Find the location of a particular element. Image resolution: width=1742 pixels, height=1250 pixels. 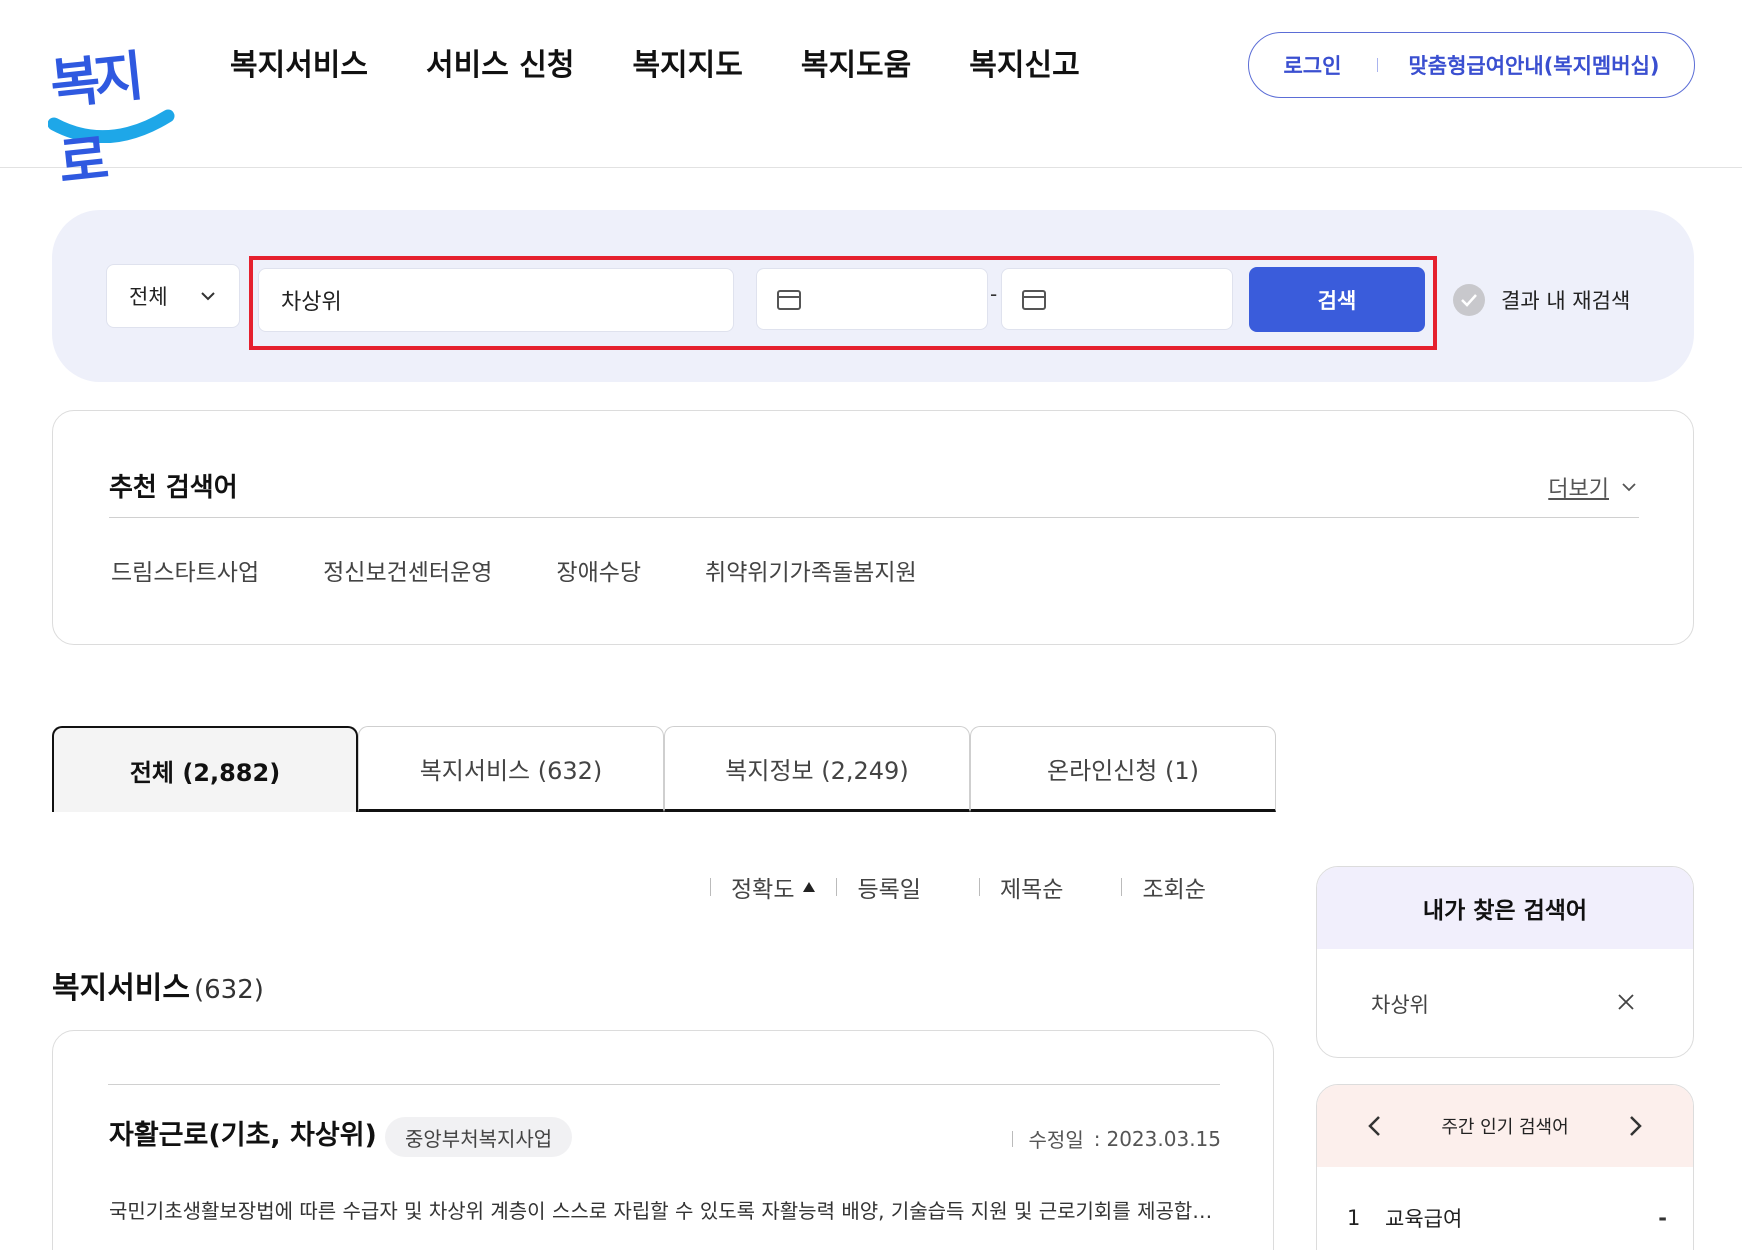

tab-all: 전체 (2,882) is located at coordinates (205, 769).